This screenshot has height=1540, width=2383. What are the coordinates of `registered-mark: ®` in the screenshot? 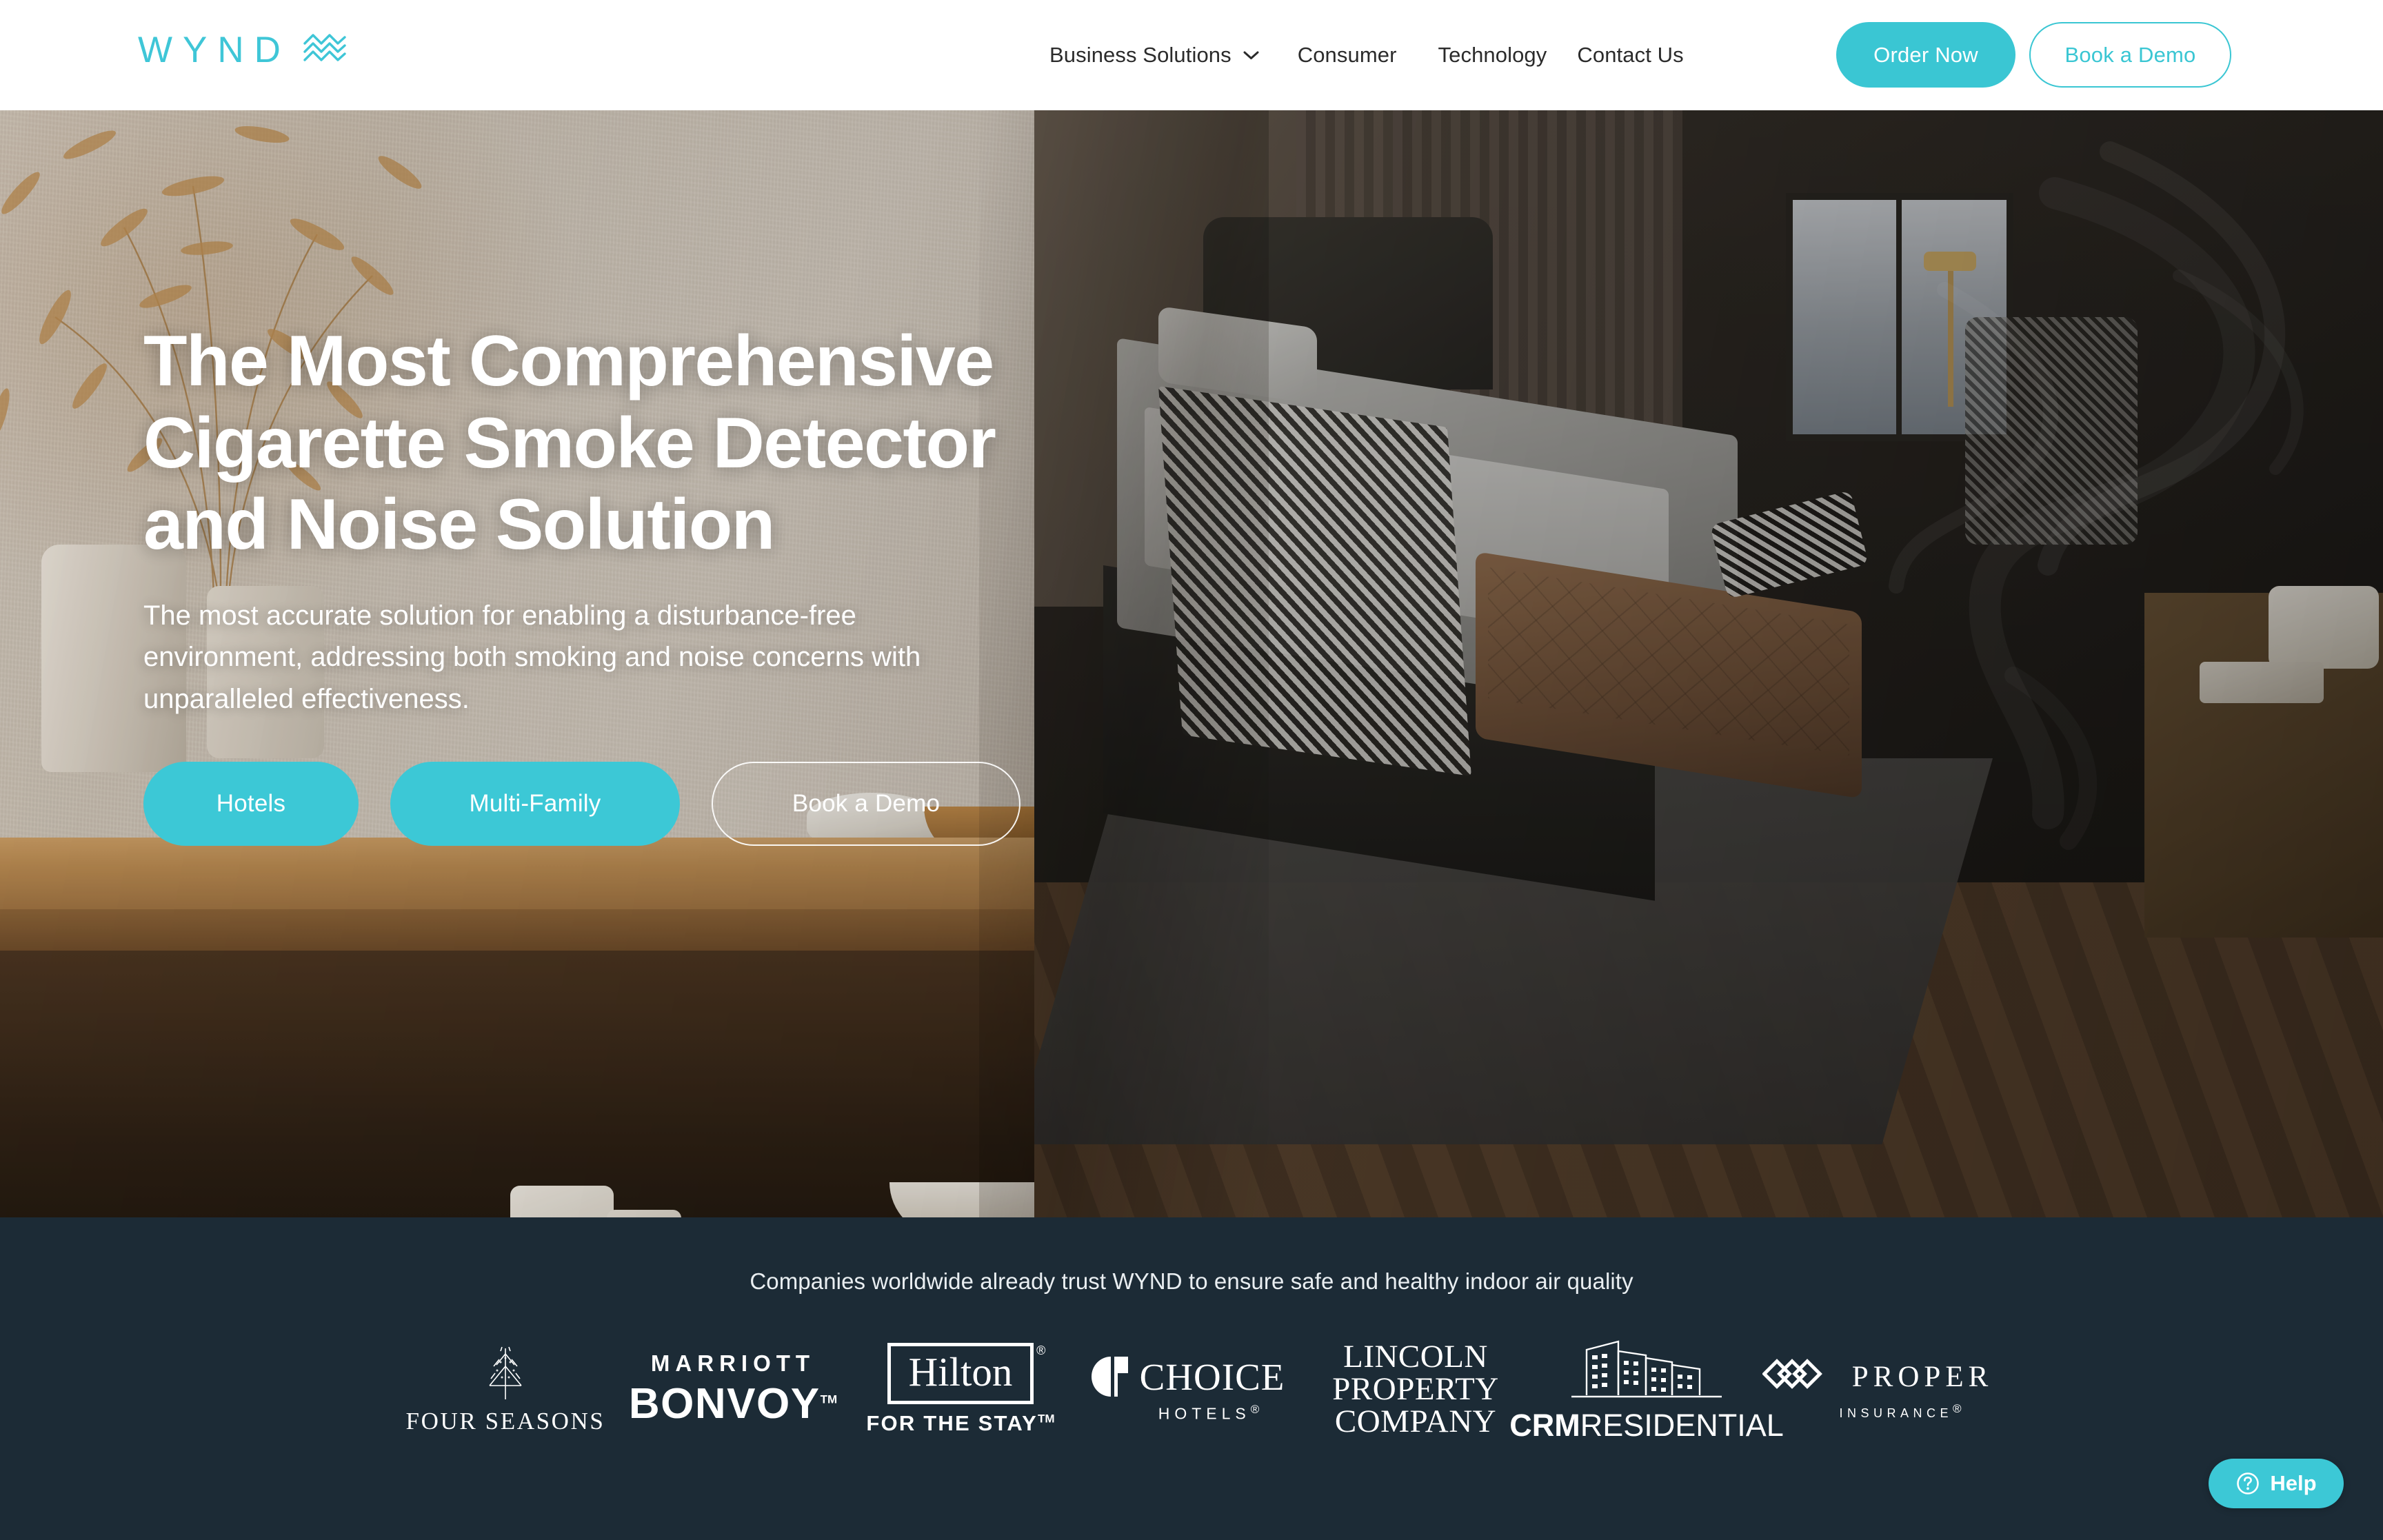 It's located at (1041, 1350).